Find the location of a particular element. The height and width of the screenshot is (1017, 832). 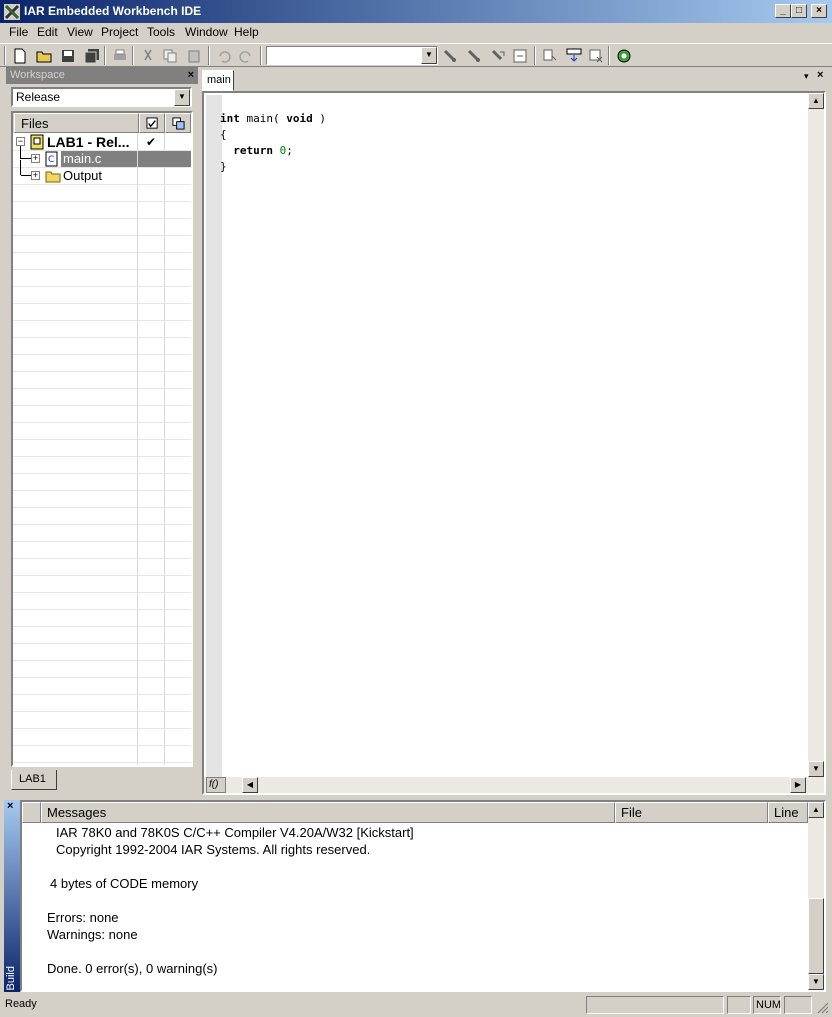

scroll-right-icon: ▶ is located at coordinates (798, 785).